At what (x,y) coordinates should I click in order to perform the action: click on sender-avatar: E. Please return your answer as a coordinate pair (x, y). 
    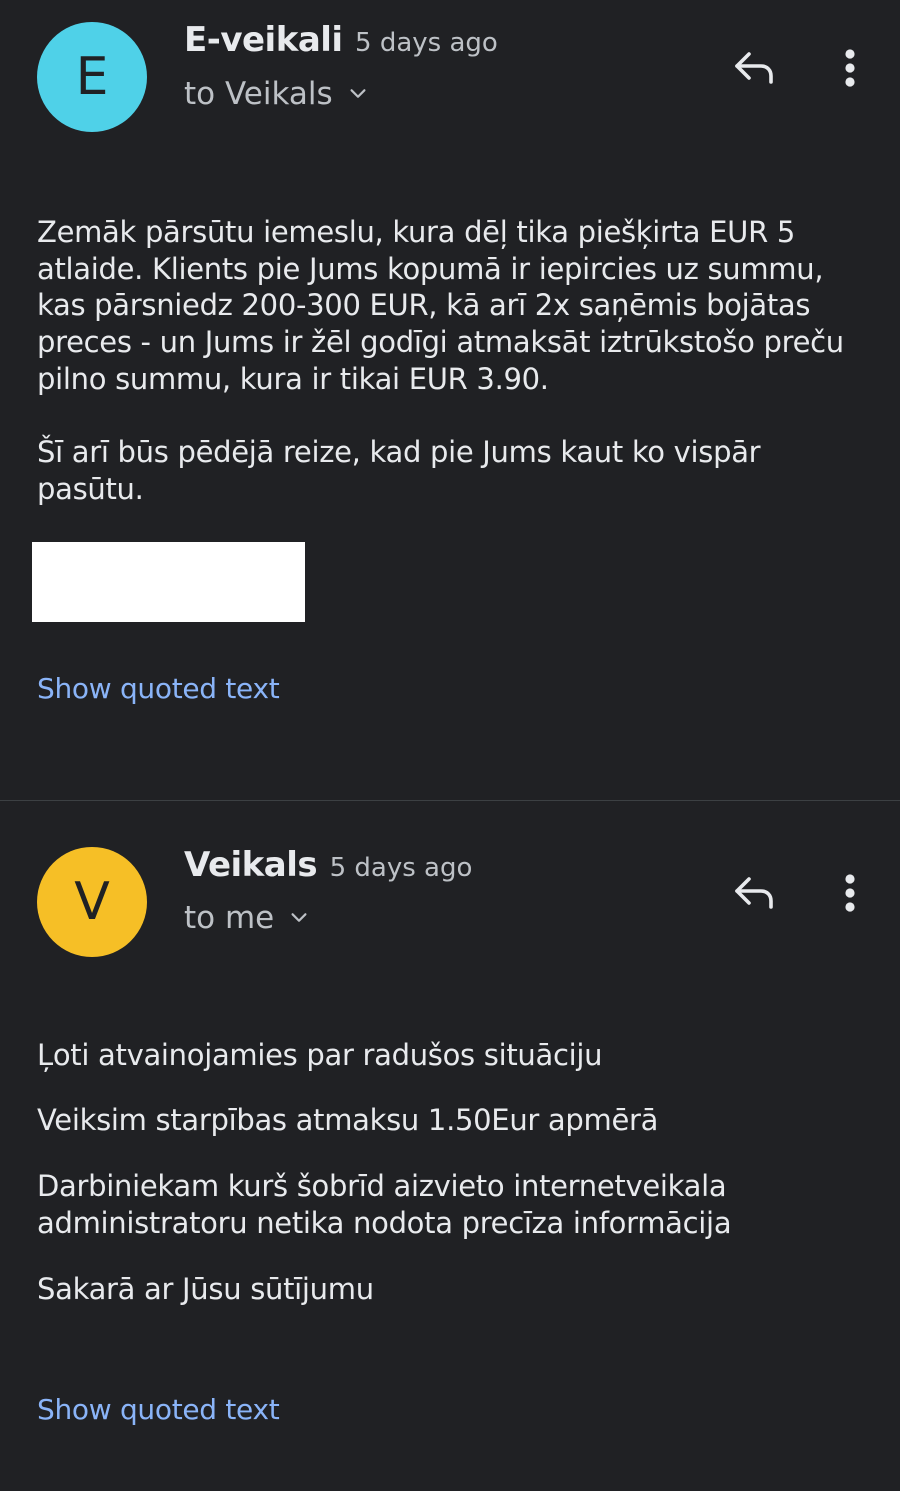
    Looking at the image, I should click on (92, 77).